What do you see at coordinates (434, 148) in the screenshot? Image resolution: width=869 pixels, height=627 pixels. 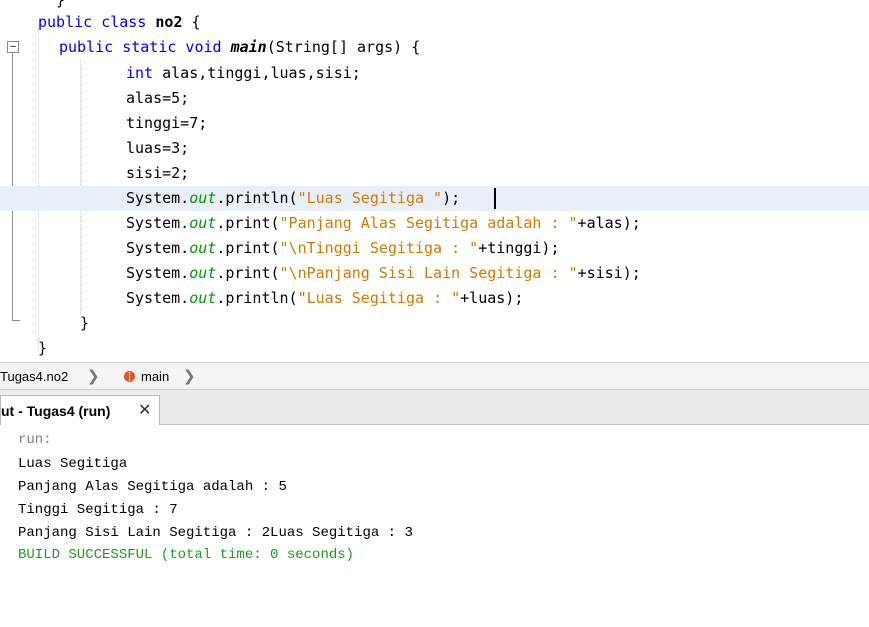 I see `code-line: luas=3;` at bounding box center [434, 148].